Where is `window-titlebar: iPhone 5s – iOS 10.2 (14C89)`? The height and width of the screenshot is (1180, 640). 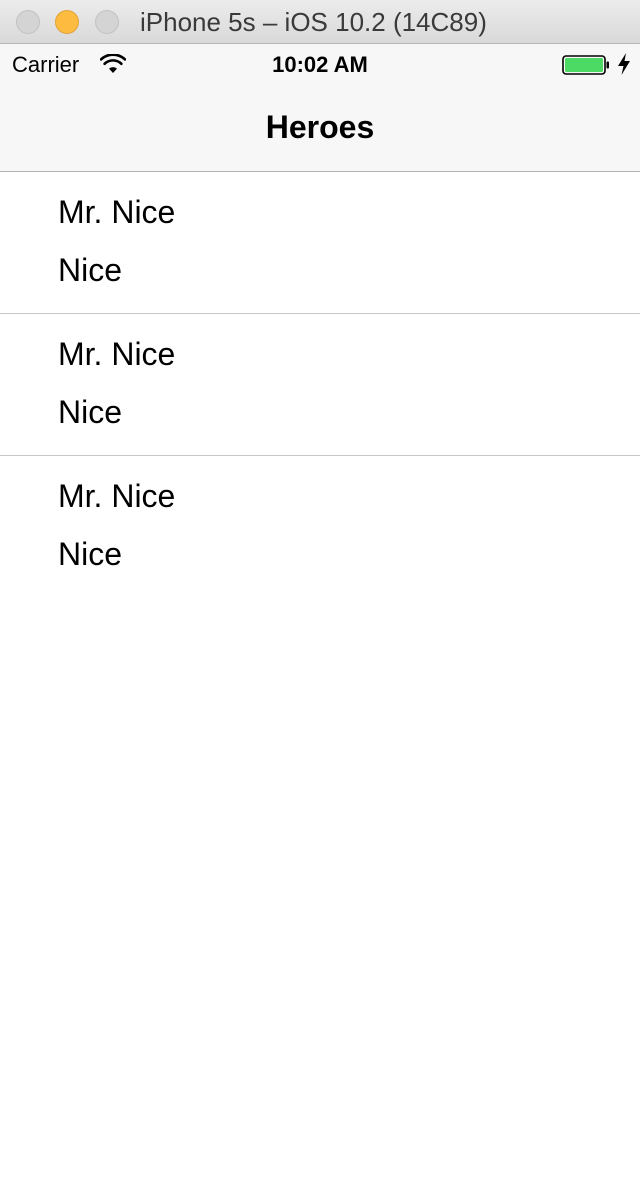
window-titlebar: iPhone 5s – iOS 10.2 (14C89) is located at coordinates (320, 22).